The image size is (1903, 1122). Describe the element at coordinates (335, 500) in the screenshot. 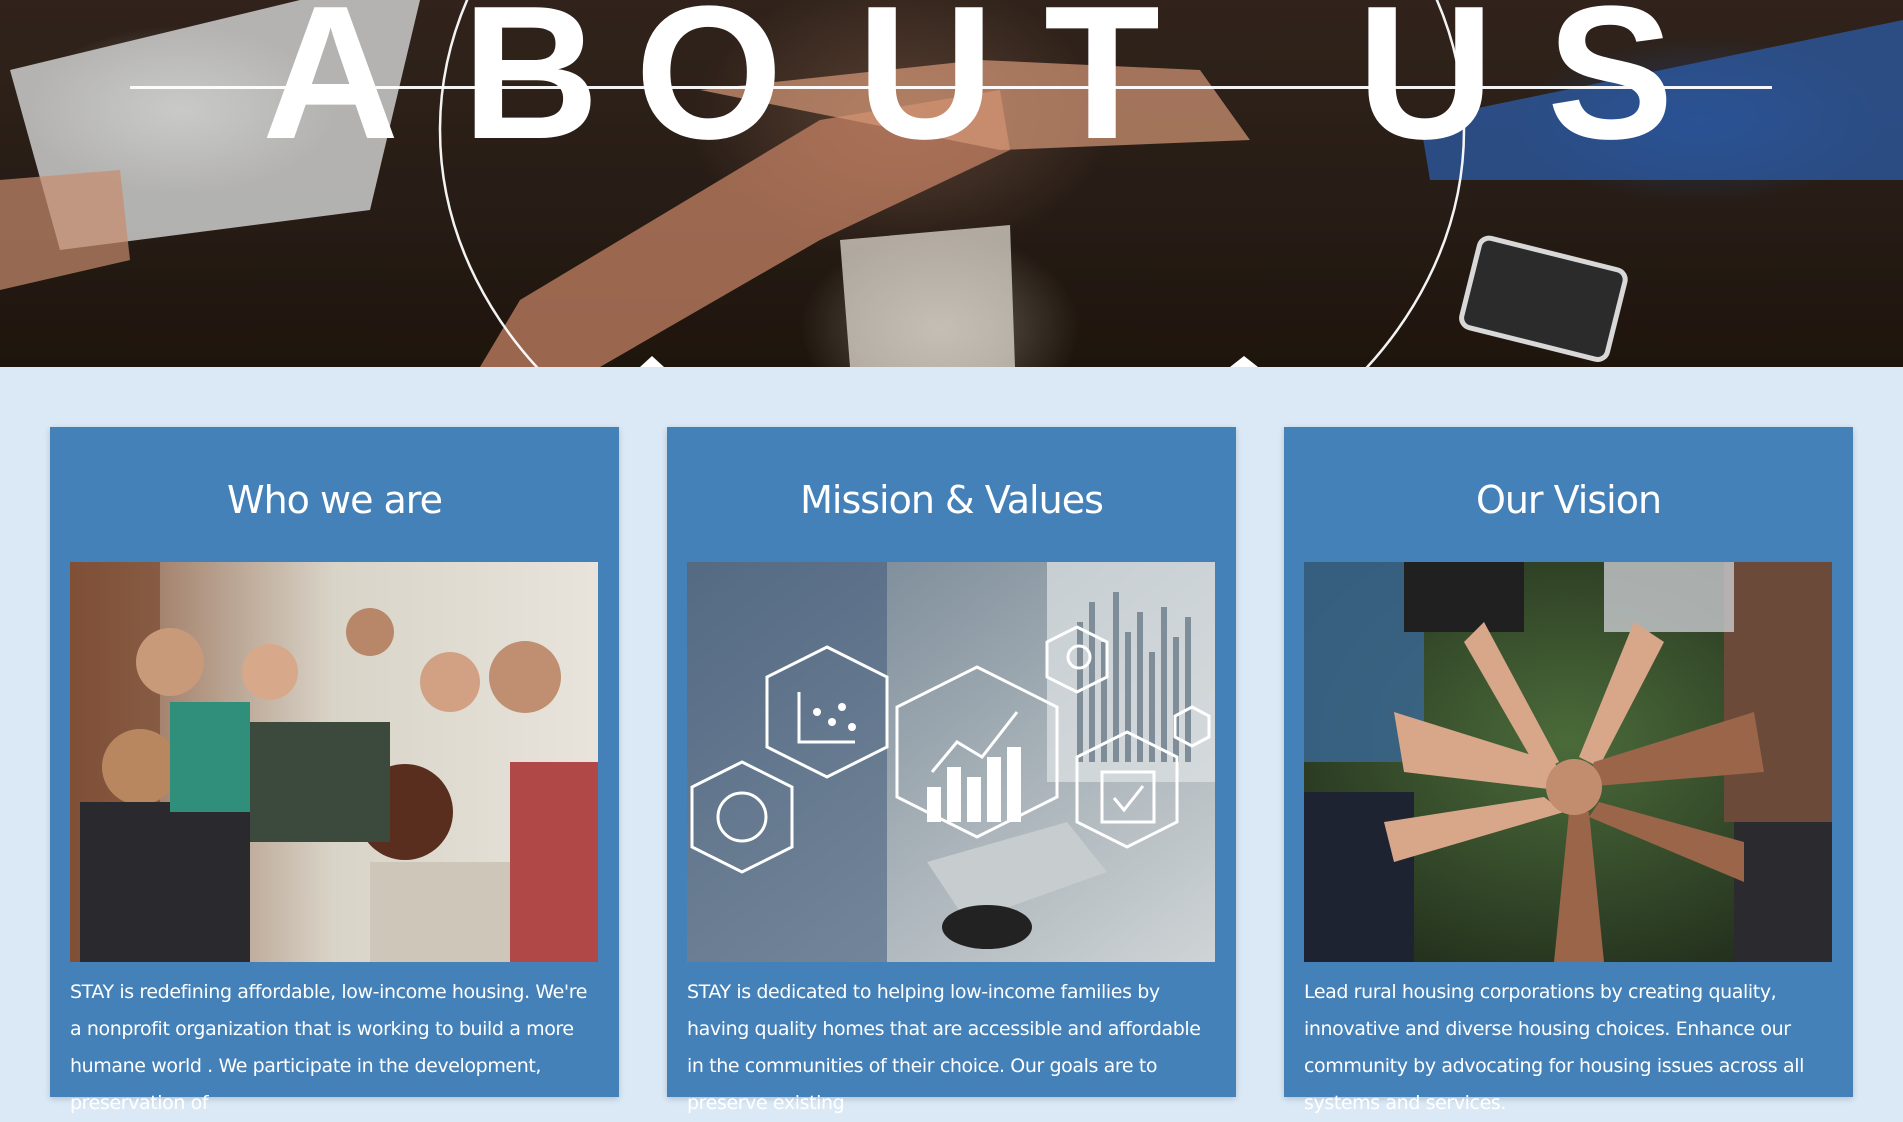

I see `card-title: Who we are` at that location.